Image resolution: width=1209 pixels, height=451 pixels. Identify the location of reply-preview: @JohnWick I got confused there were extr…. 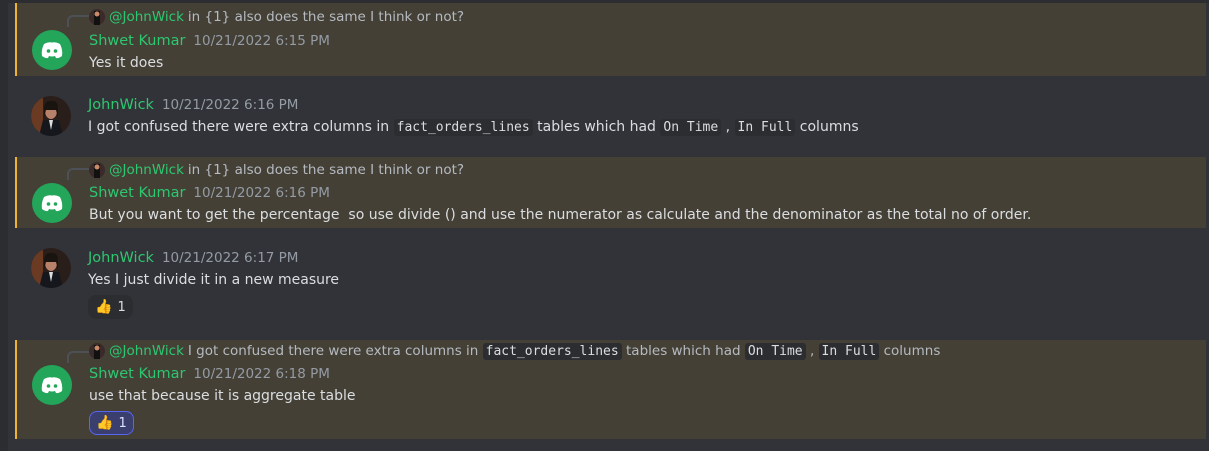
(514, 351).